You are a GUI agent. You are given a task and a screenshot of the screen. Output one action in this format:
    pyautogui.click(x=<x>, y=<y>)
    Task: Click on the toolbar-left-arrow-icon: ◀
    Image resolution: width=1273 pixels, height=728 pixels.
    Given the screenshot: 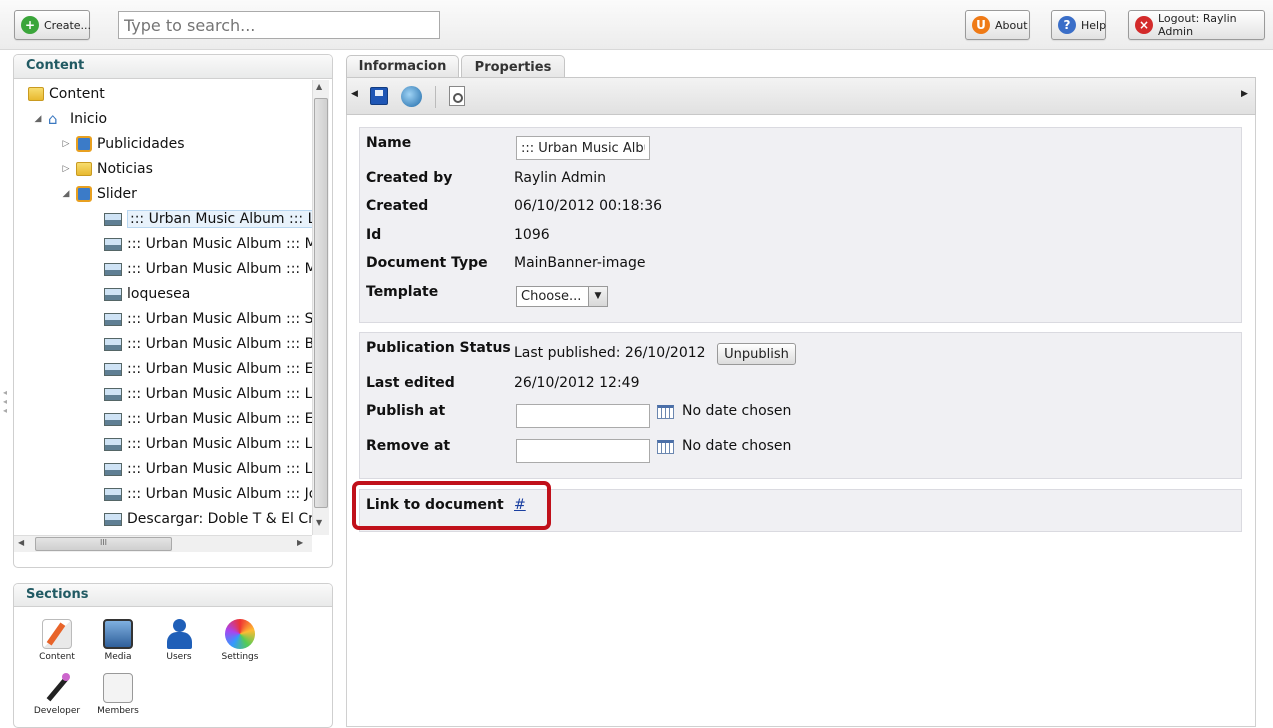 What is the action you would take?
    pyautogui.click(x=354, y=94)
    